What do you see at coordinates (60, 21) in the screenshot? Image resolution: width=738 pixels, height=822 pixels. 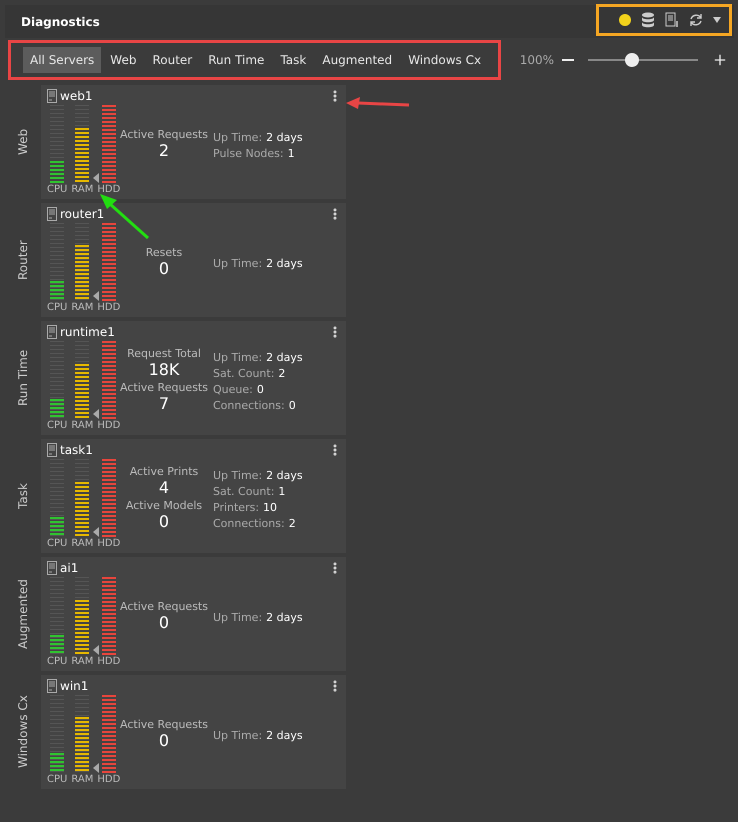 I see `window-title: Diagnostics` at bounding box center [60, 21].